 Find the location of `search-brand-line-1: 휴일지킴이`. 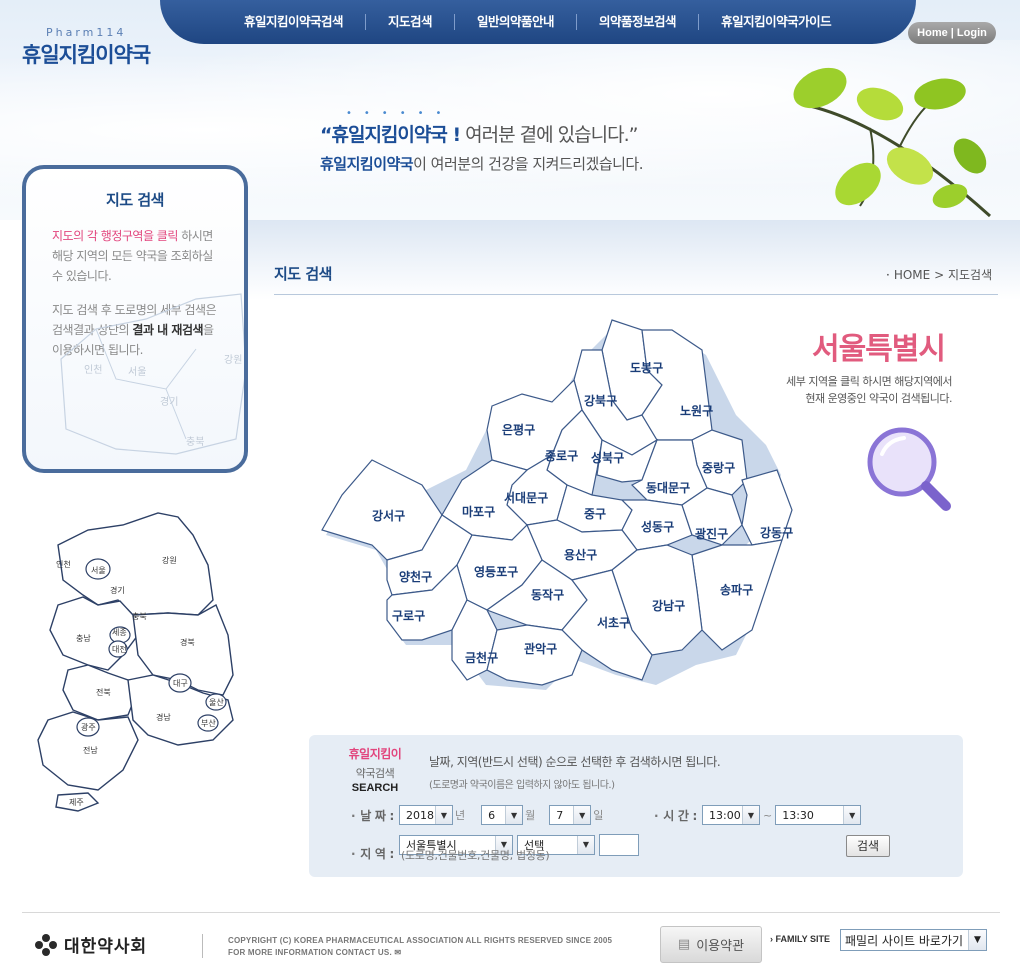

search-brand-line-1: 휴일지킴이 is located at coordinates (375, 754).